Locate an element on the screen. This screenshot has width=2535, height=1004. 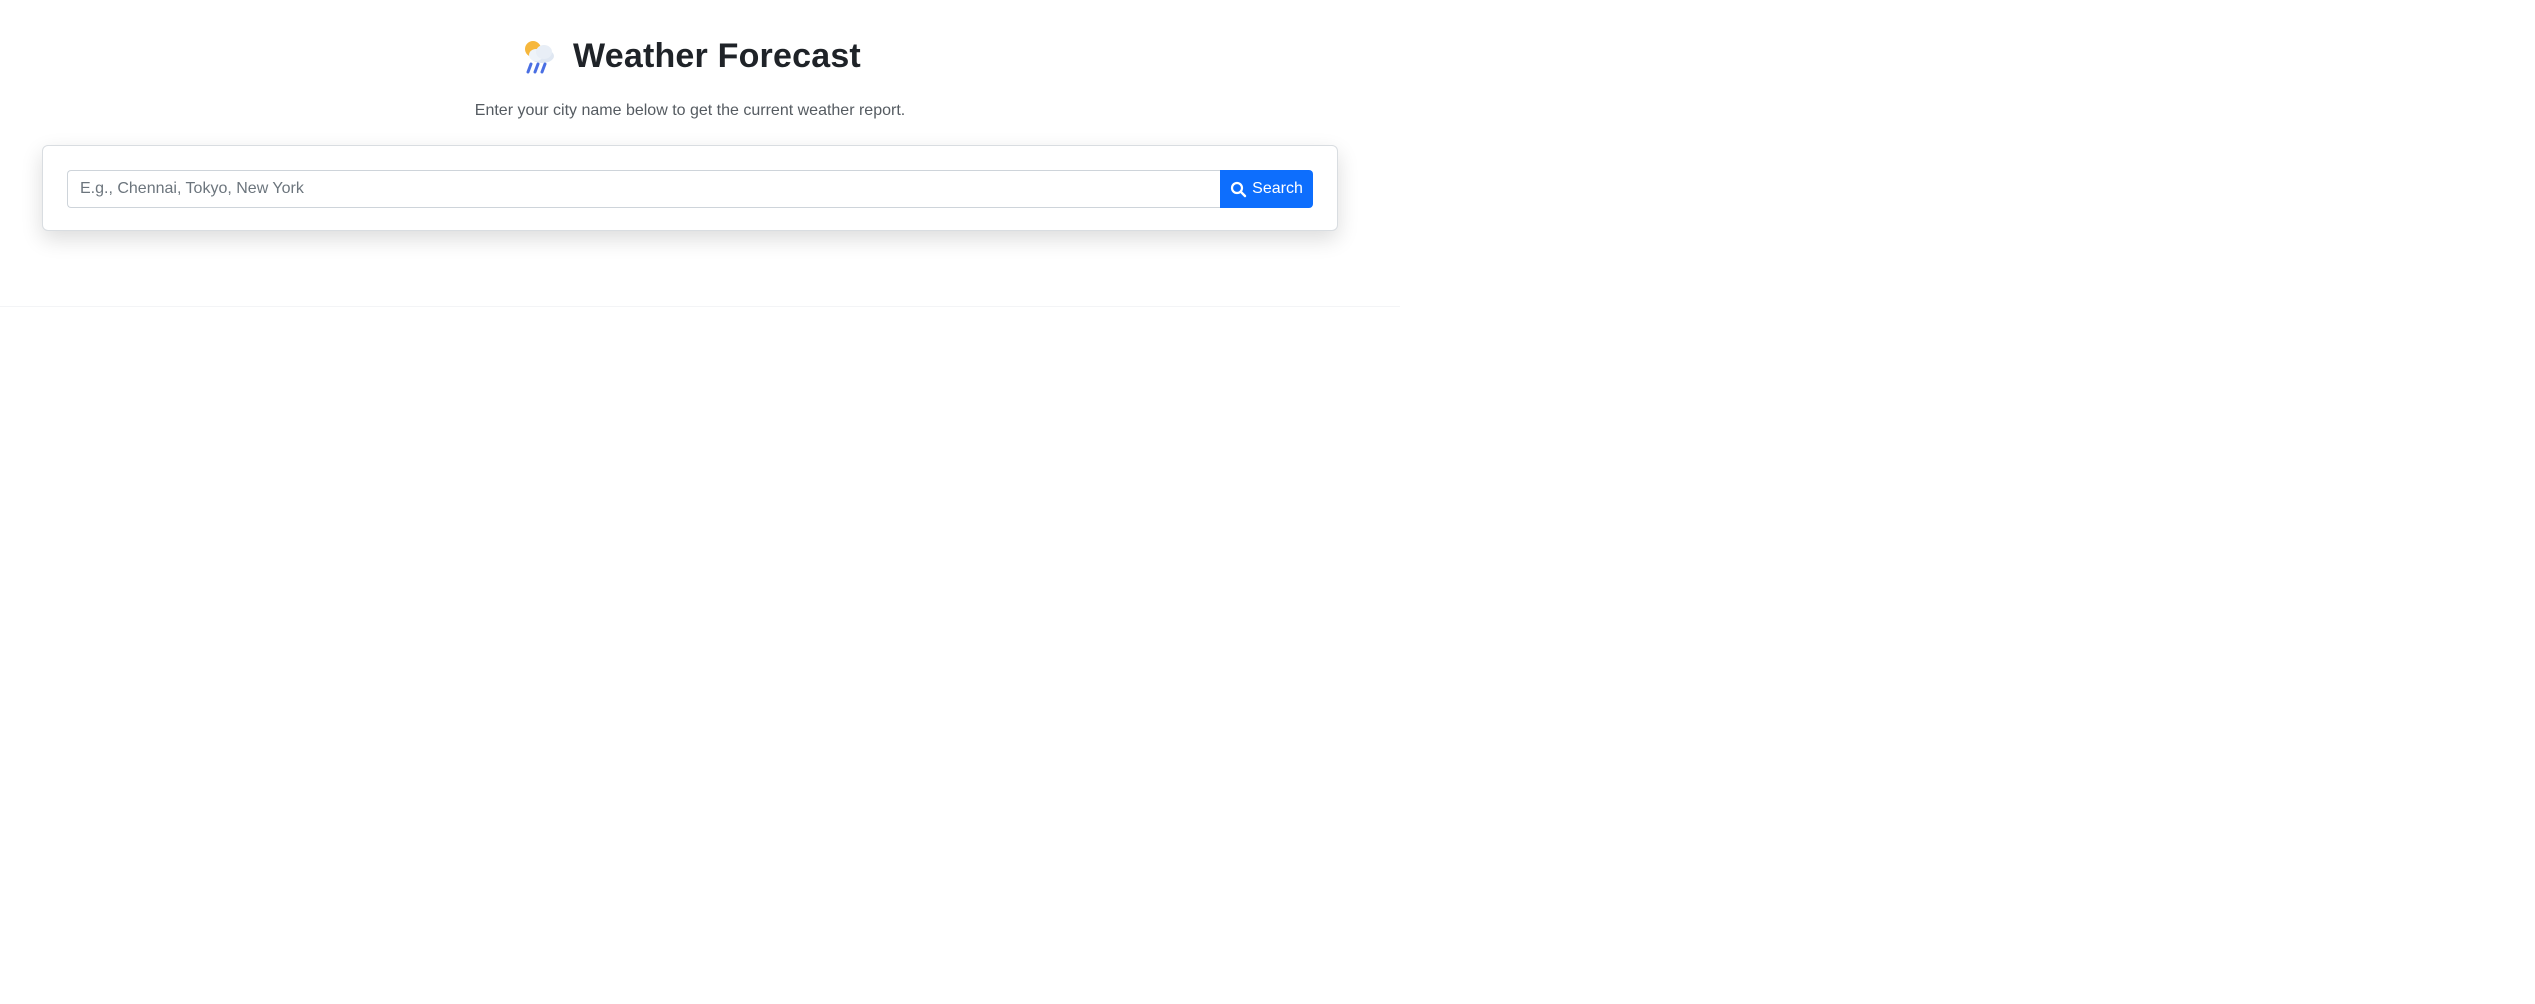
search-card: Search is located at coordinates (690, 188).